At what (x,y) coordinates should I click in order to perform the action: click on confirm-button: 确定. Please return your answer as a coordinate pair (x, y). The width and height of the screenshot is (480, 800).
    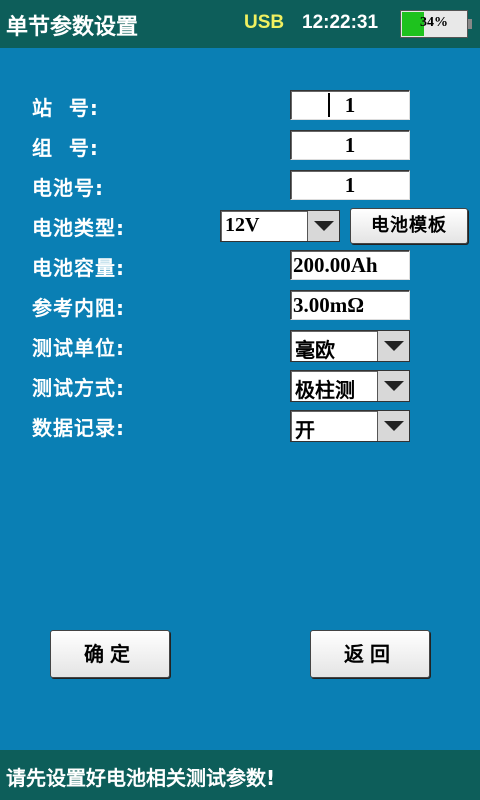
    Looking at the image, I should click on (110, 654).